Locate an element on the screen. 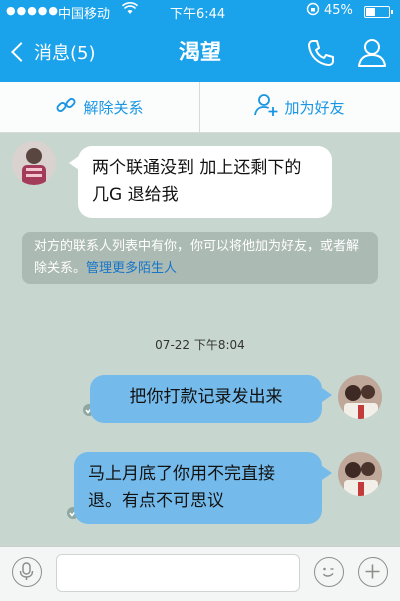  signal-strength: ●●●●● is located at coordinates (32, 10).